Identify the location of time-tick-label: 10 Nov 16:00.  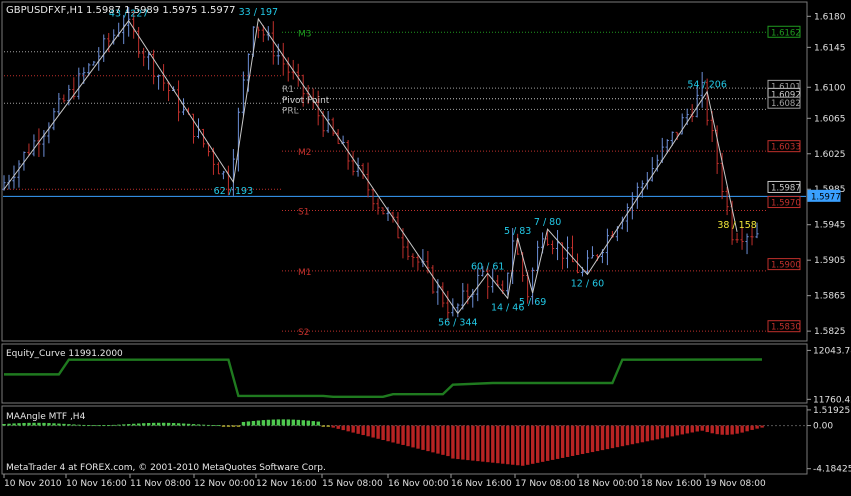
(96, 484).